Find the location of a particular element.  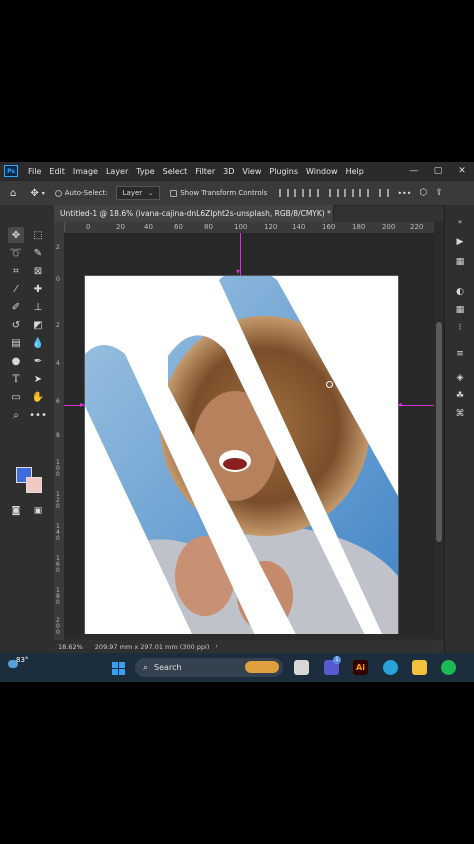

frame-tool-icon: ⊠ is located at coordinates (38, 271).